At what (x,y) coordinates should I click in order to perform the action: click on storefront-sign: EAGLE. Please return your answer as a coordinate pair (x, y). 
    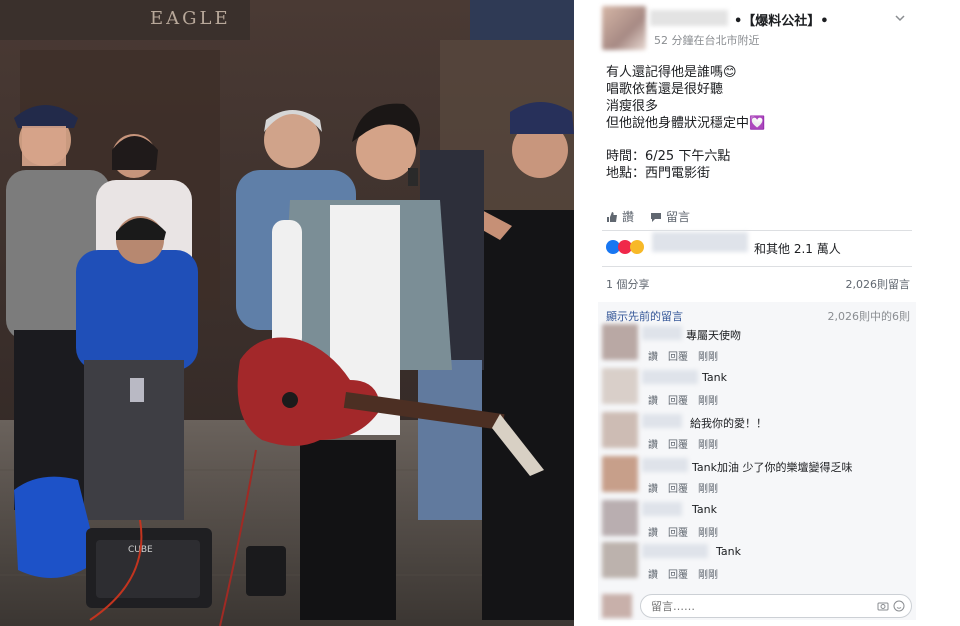
    Looking at the image, I should click on (190, 18).